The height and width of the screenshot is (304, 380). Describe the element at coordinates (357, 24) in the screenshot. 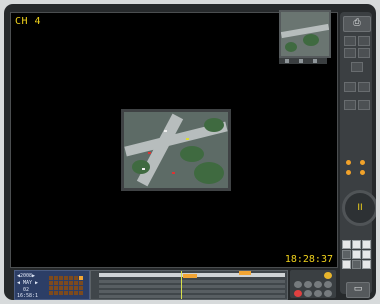

I see `capture-icon: ⎙` at that location.